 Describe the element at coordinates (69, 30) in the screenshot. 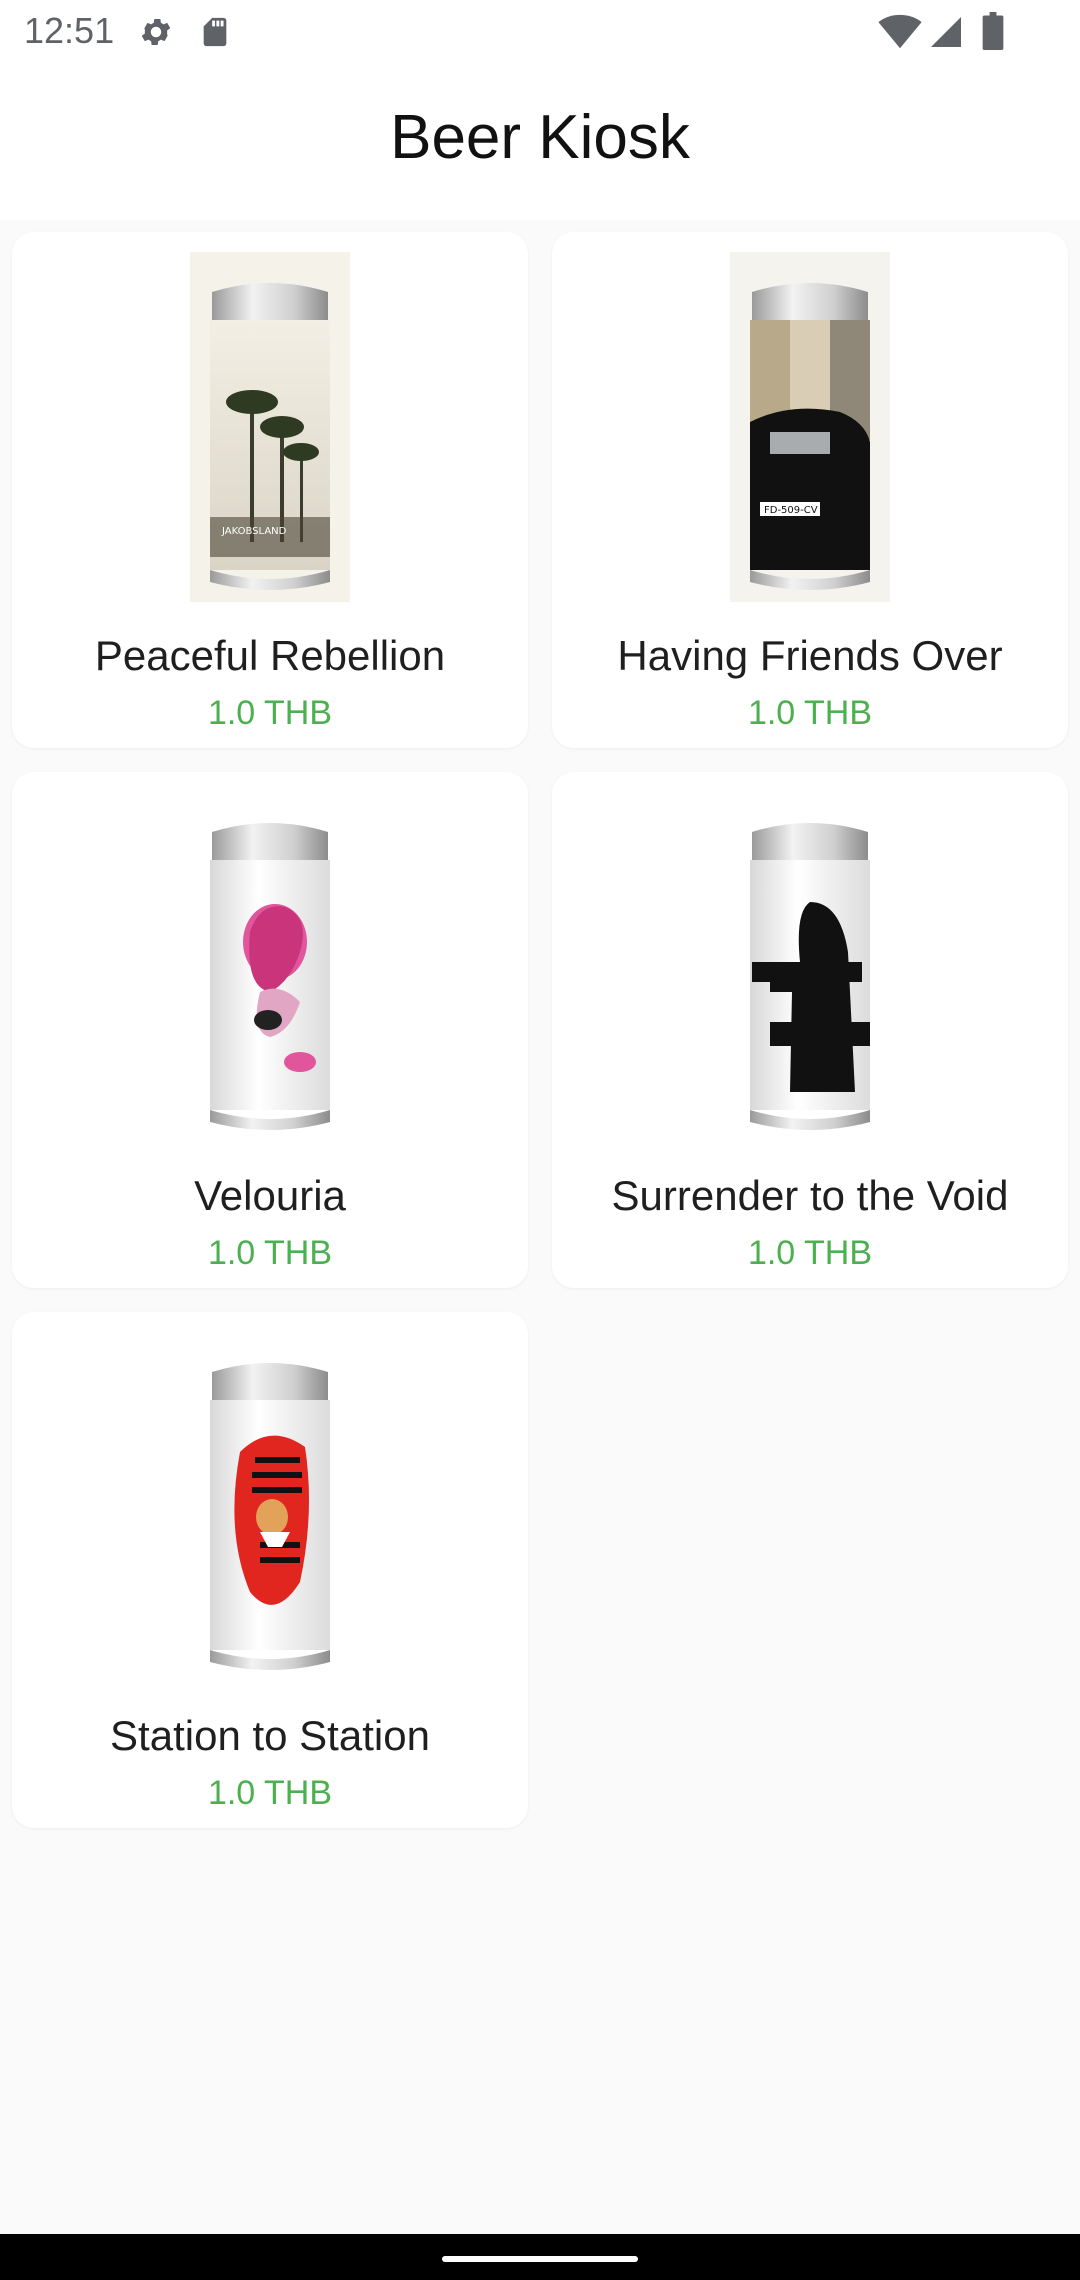

I see `status-time: 12:51` at that location.